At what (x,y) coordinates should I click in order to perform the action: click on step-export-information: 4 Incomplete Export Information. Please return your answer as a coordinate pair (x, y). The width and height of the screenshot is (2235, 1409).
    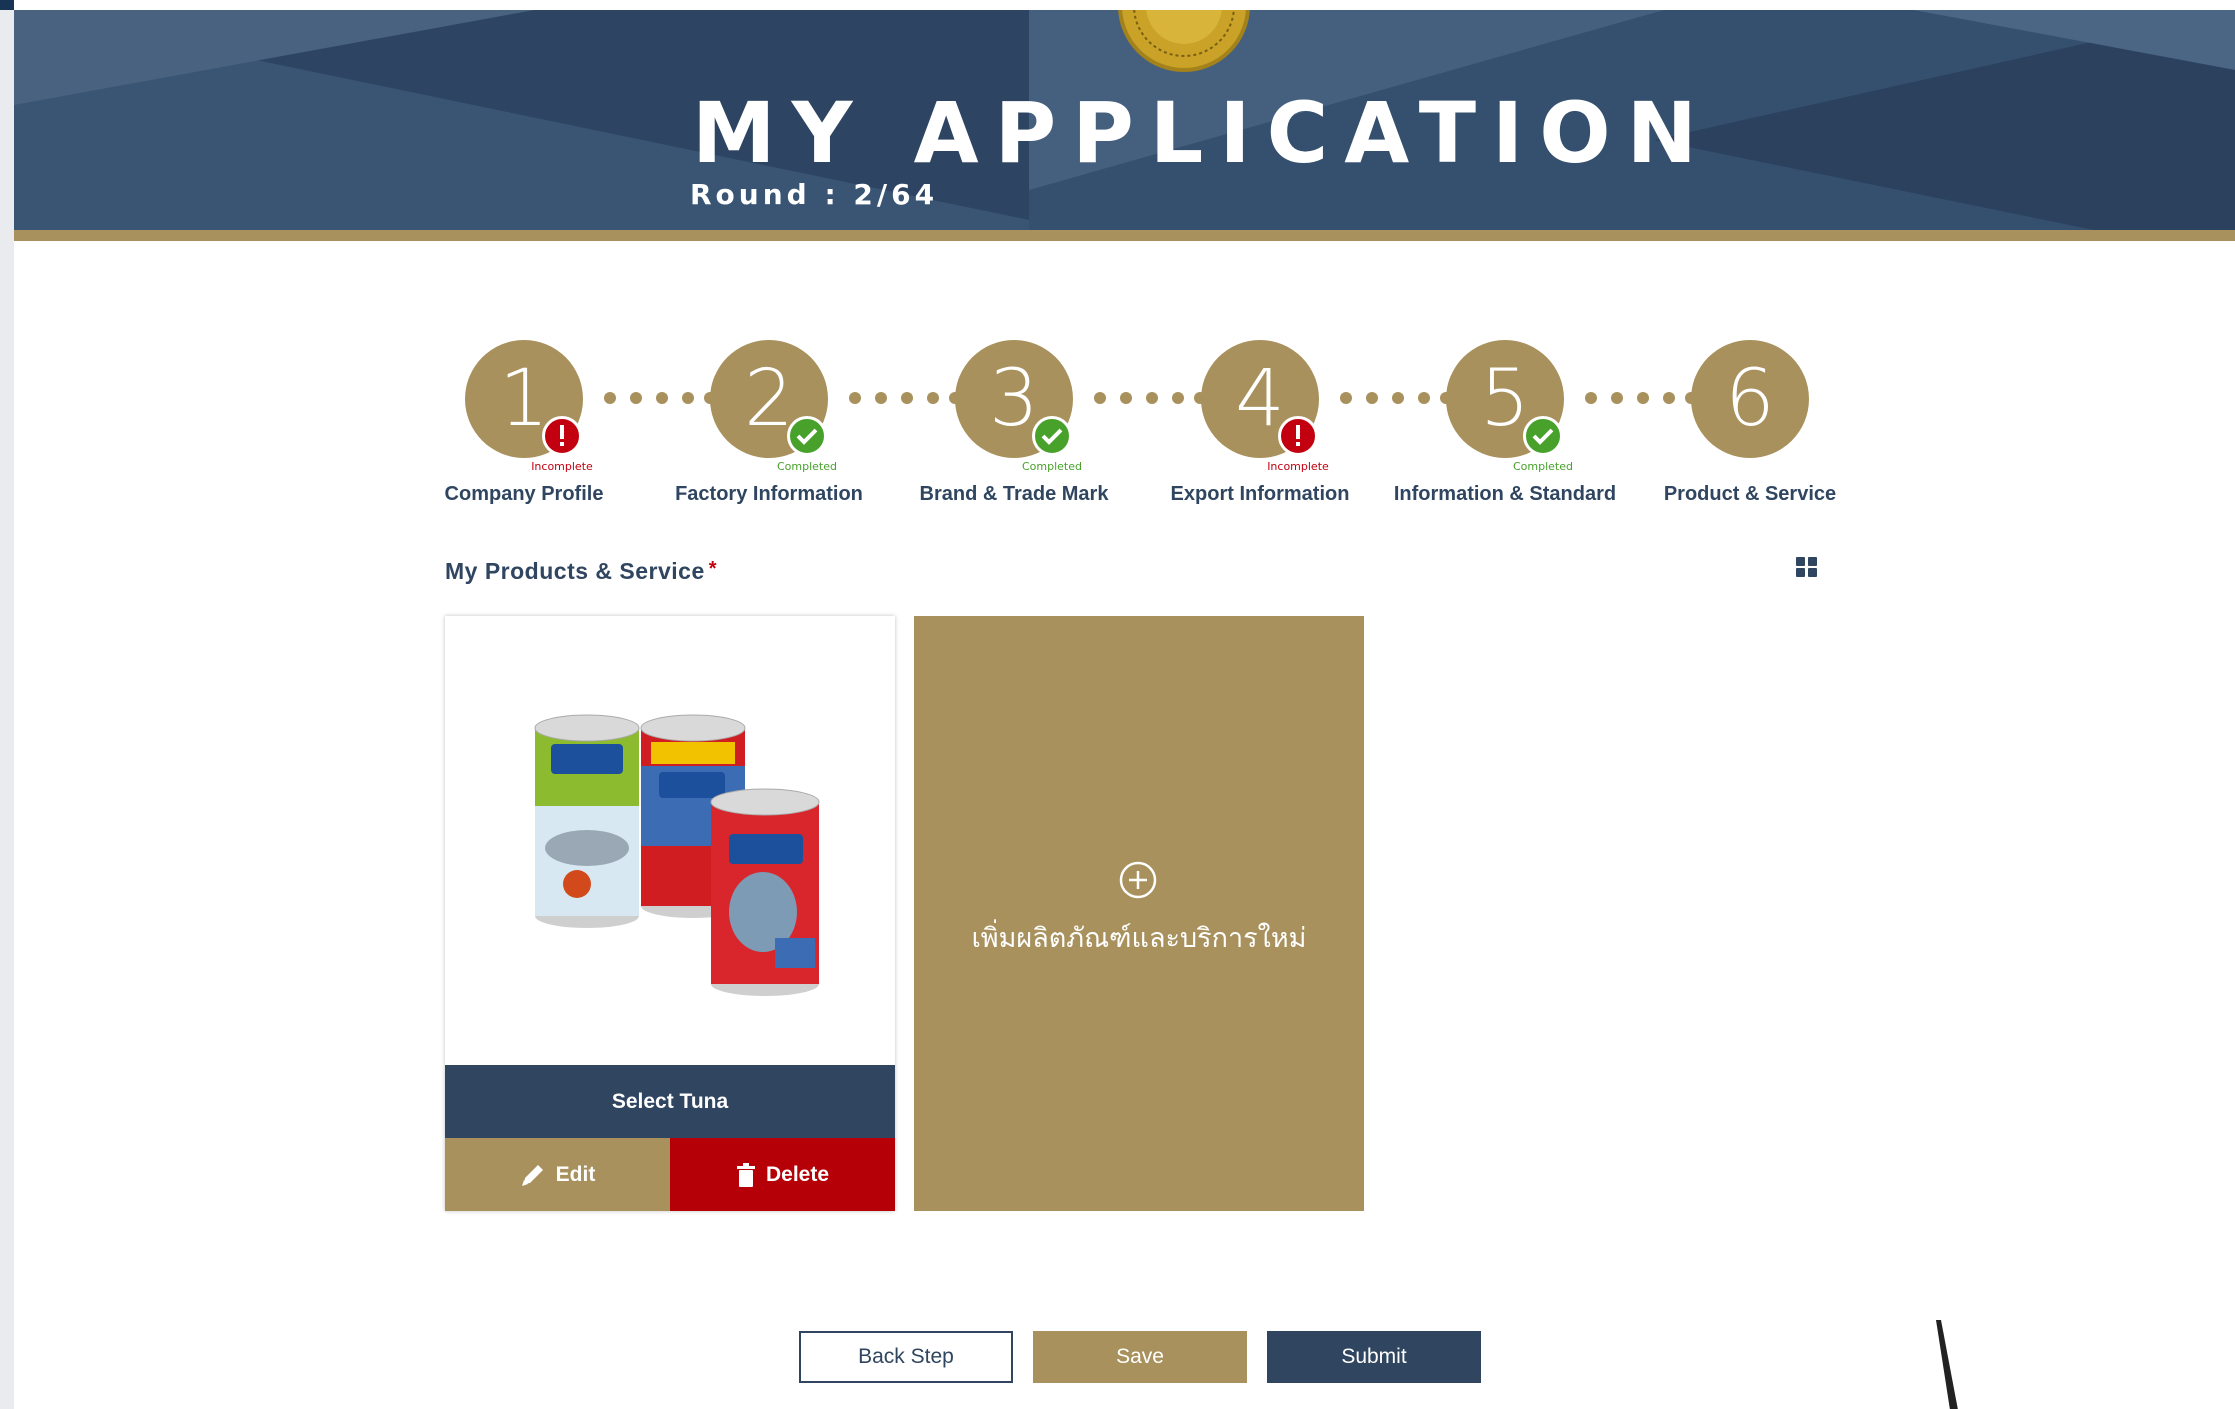
    Looking at the image, I should click on (1260, 430).